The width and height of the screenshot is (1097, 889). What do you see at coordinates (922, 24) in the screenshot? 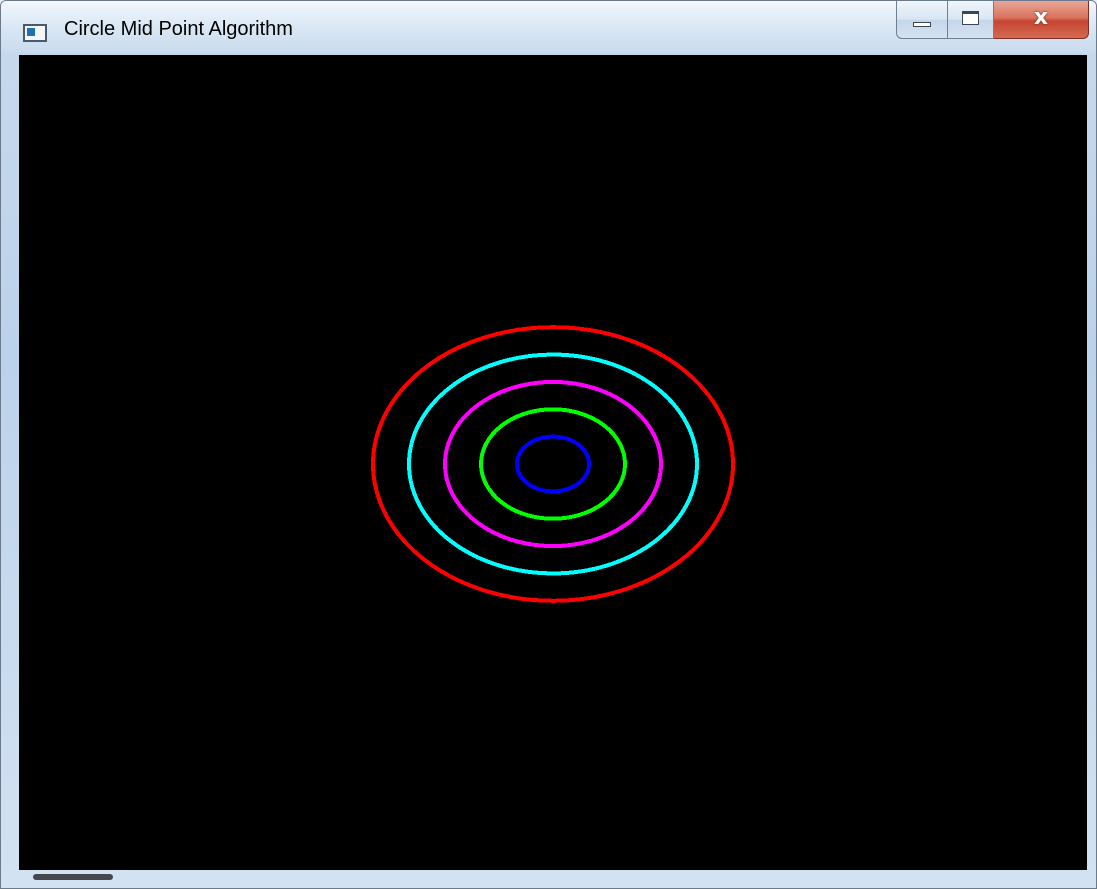
I see `minimize-icon` at bounding box center [922, 24].